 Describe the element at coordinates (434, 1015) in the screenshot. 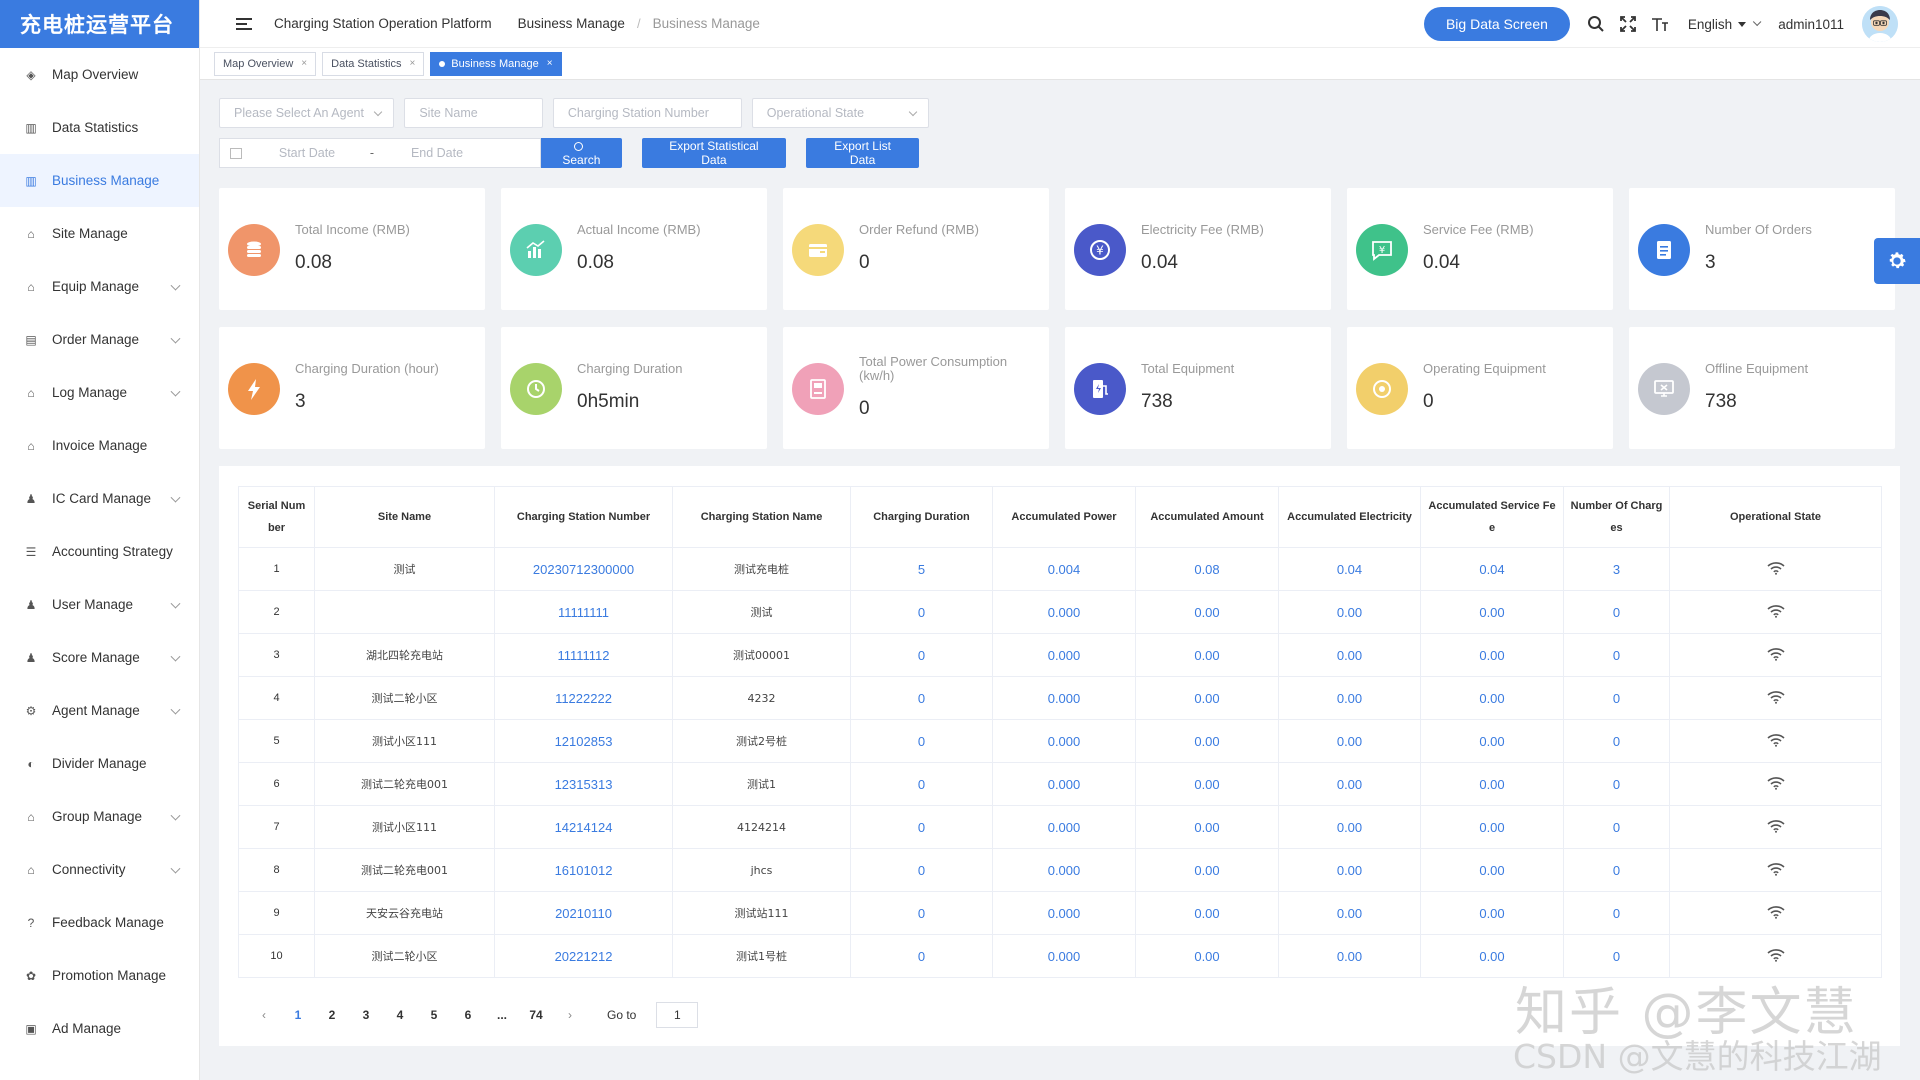

I see `page-5: 5` at that location.